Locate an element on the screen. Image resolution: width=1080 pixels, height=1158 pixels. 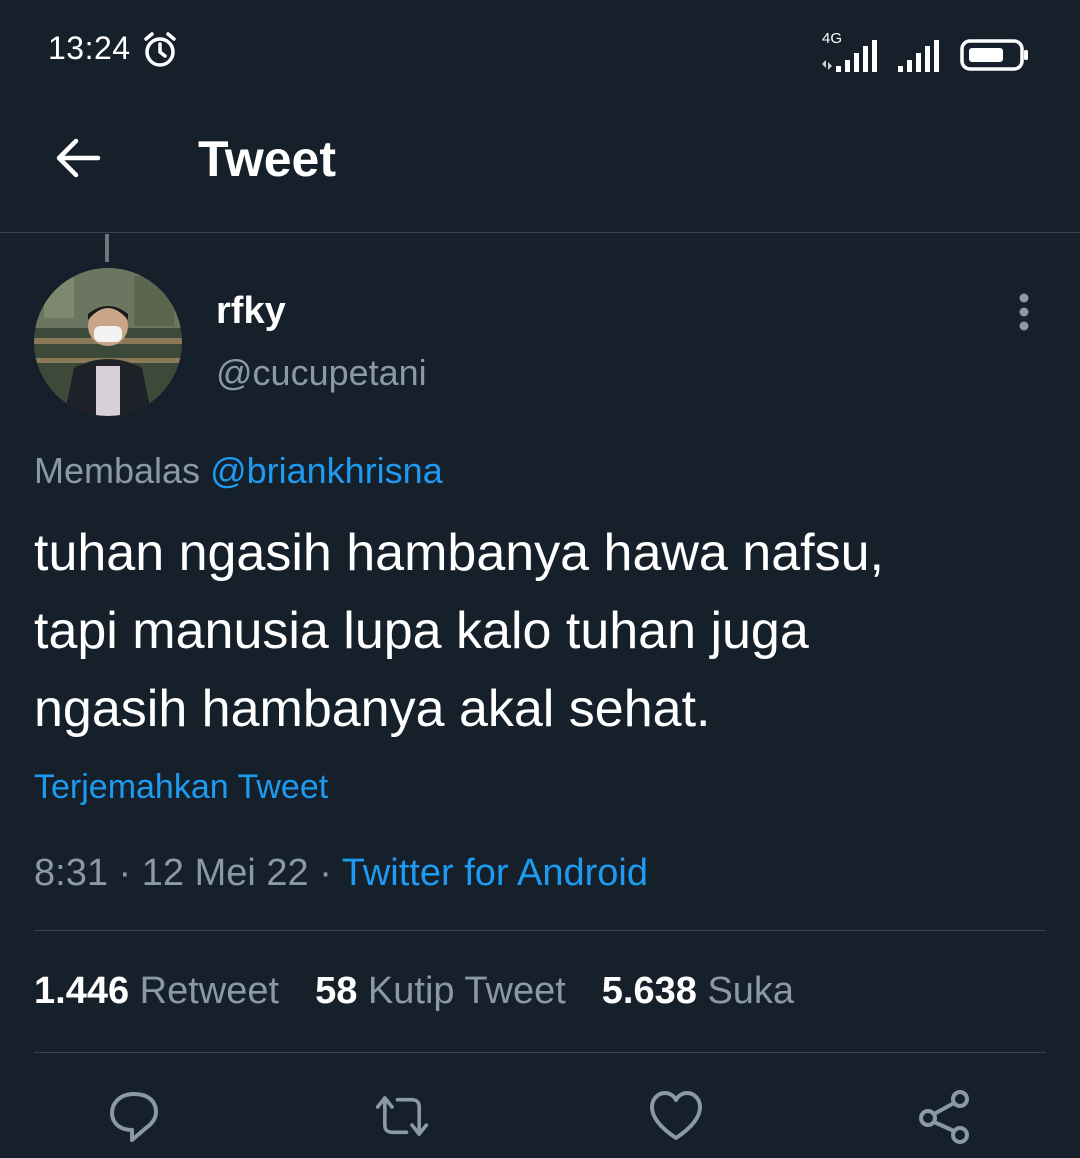
author-handle: @cucupetani is located at coordinates (321, 373).